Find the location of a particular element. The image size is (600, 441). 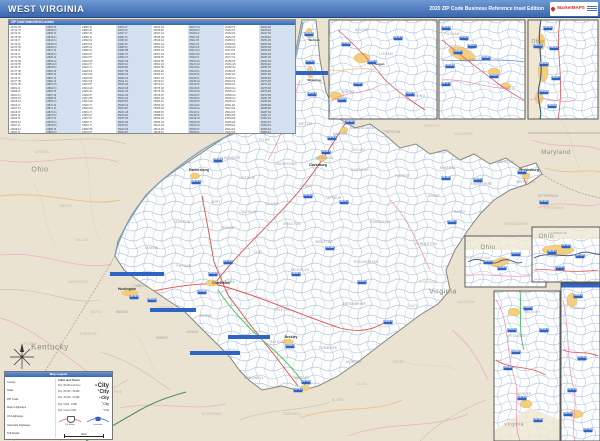

us-route-label: US Route is located at coordinates (70, 424).